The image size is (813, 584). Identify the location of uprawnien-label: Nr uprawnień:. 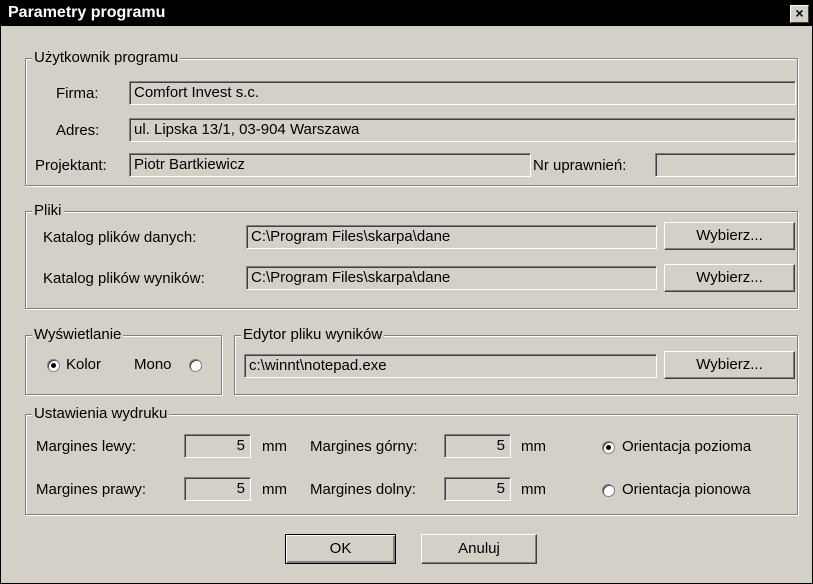
(580, 165).